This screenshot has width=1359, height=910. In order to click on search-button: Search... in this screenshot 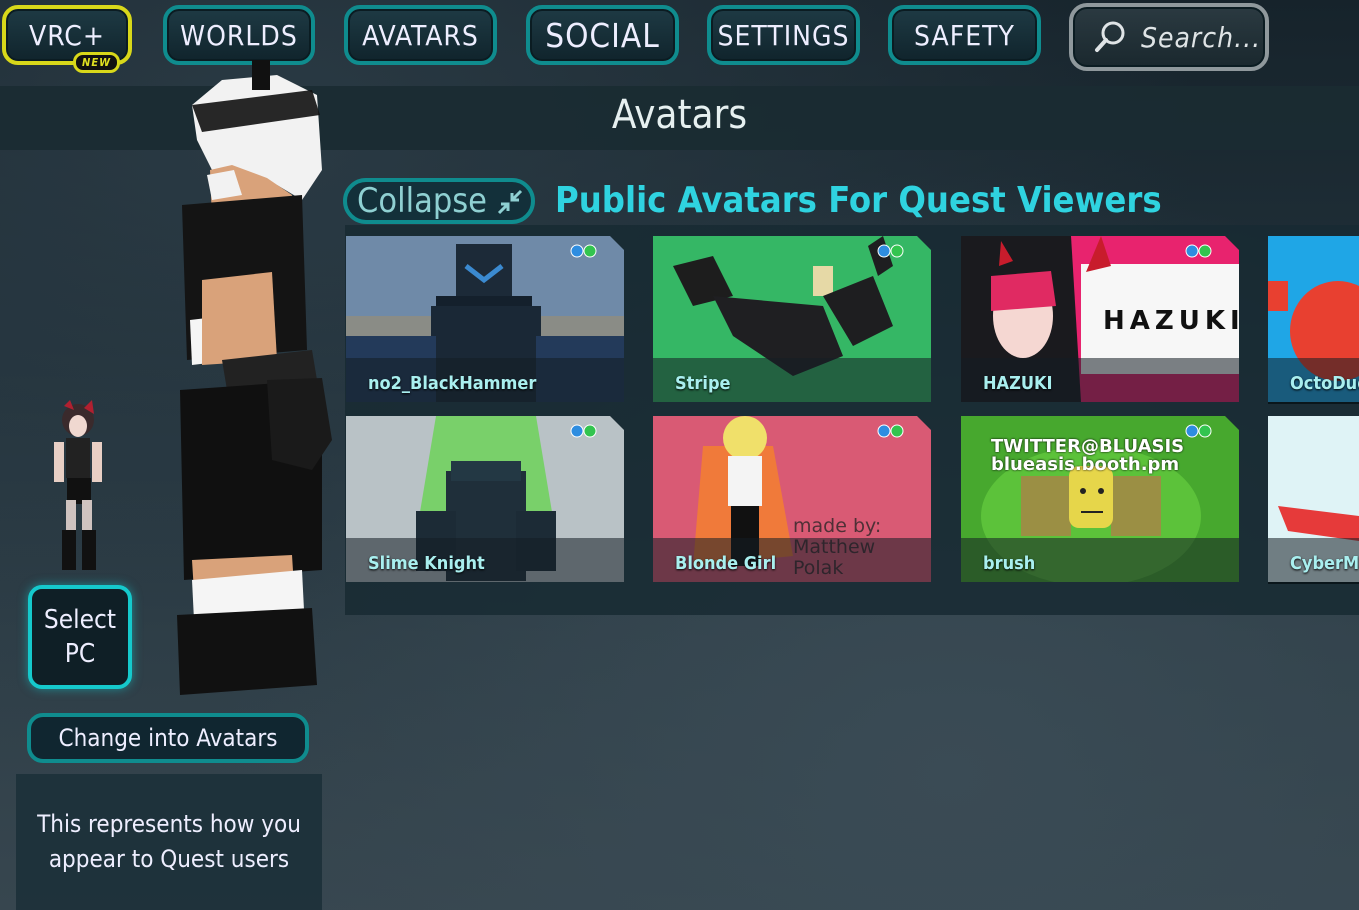, I will do `click(1169, 37)`.